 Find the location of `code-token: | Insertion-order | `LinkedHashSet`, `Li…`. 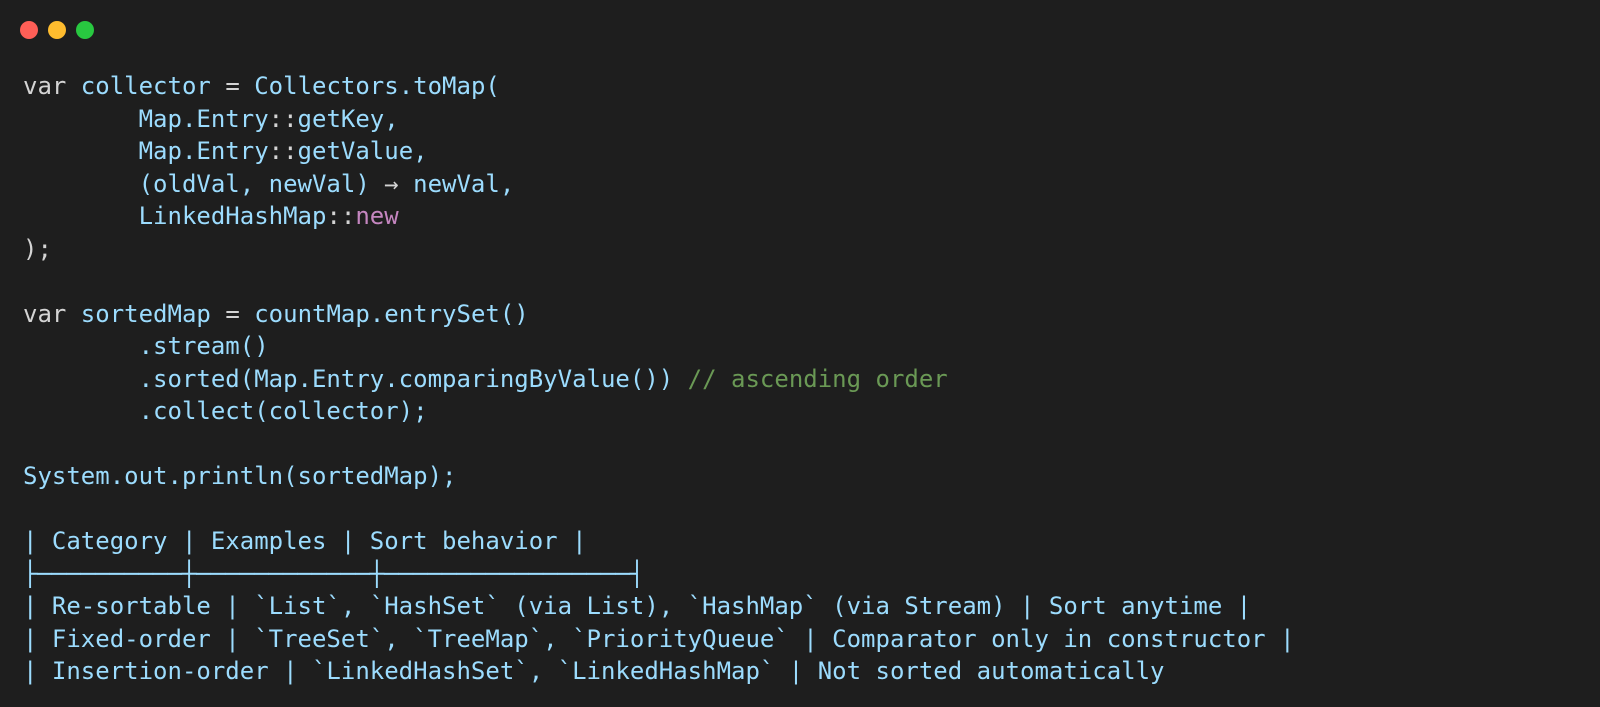

code-token: | Insertion-order | `LinkedHashSet`, `Li… is located at coordinates (594, 671).